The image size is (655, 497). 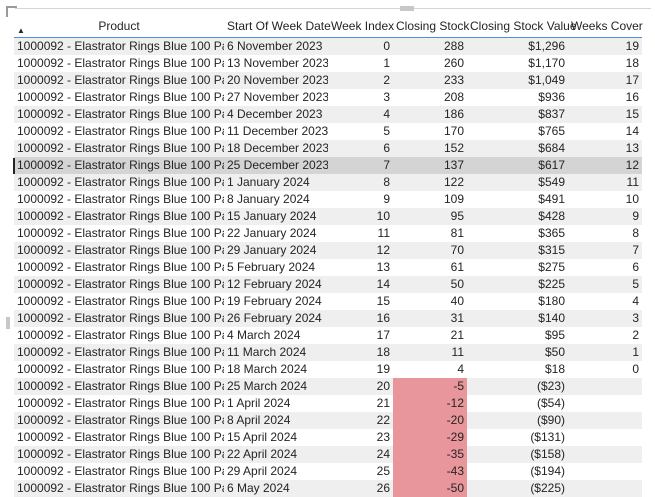 I want to click on column-header-label: Start Of Week Date, so click(x=279, y=25).